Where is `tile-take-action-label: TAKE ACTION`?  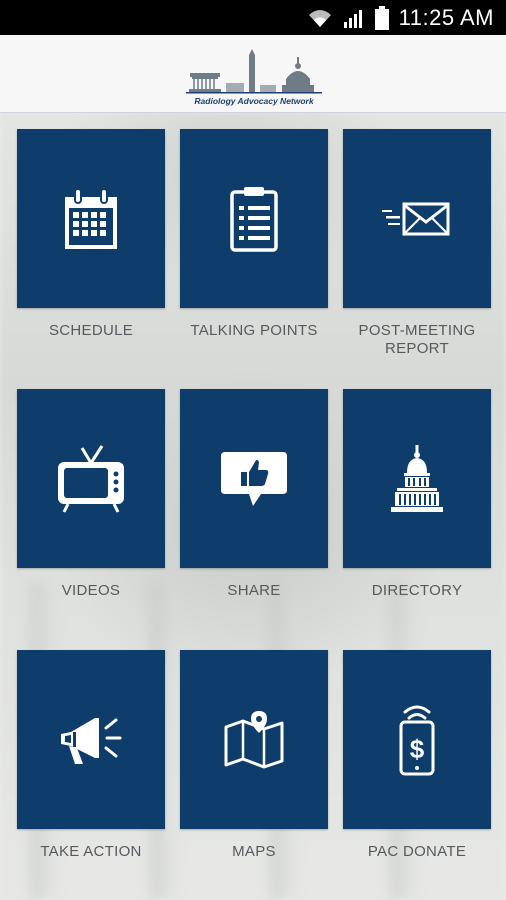 tile-take-action-label: TAKE ACTION is located at coordinates (91, 851).